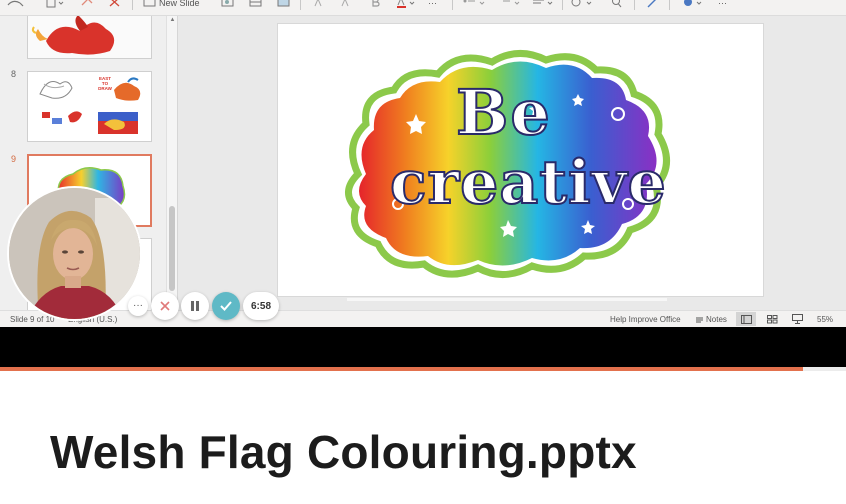 The image size is (846, 504). Describe the element at coordinates (172, 248) in the screenshot. I see `scrollbar-thumb` at that location.